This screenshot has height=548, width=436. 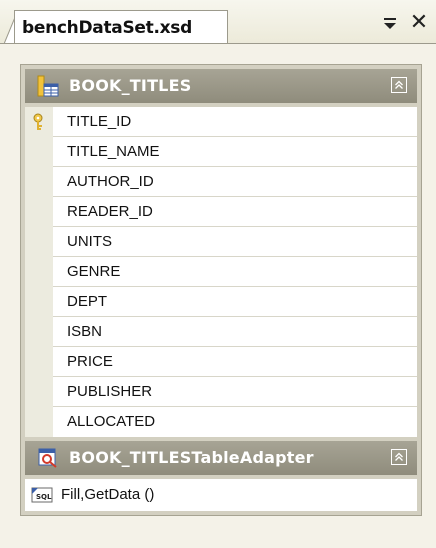 I want to click on column-row: ISBN, so click(x=235, y=332).